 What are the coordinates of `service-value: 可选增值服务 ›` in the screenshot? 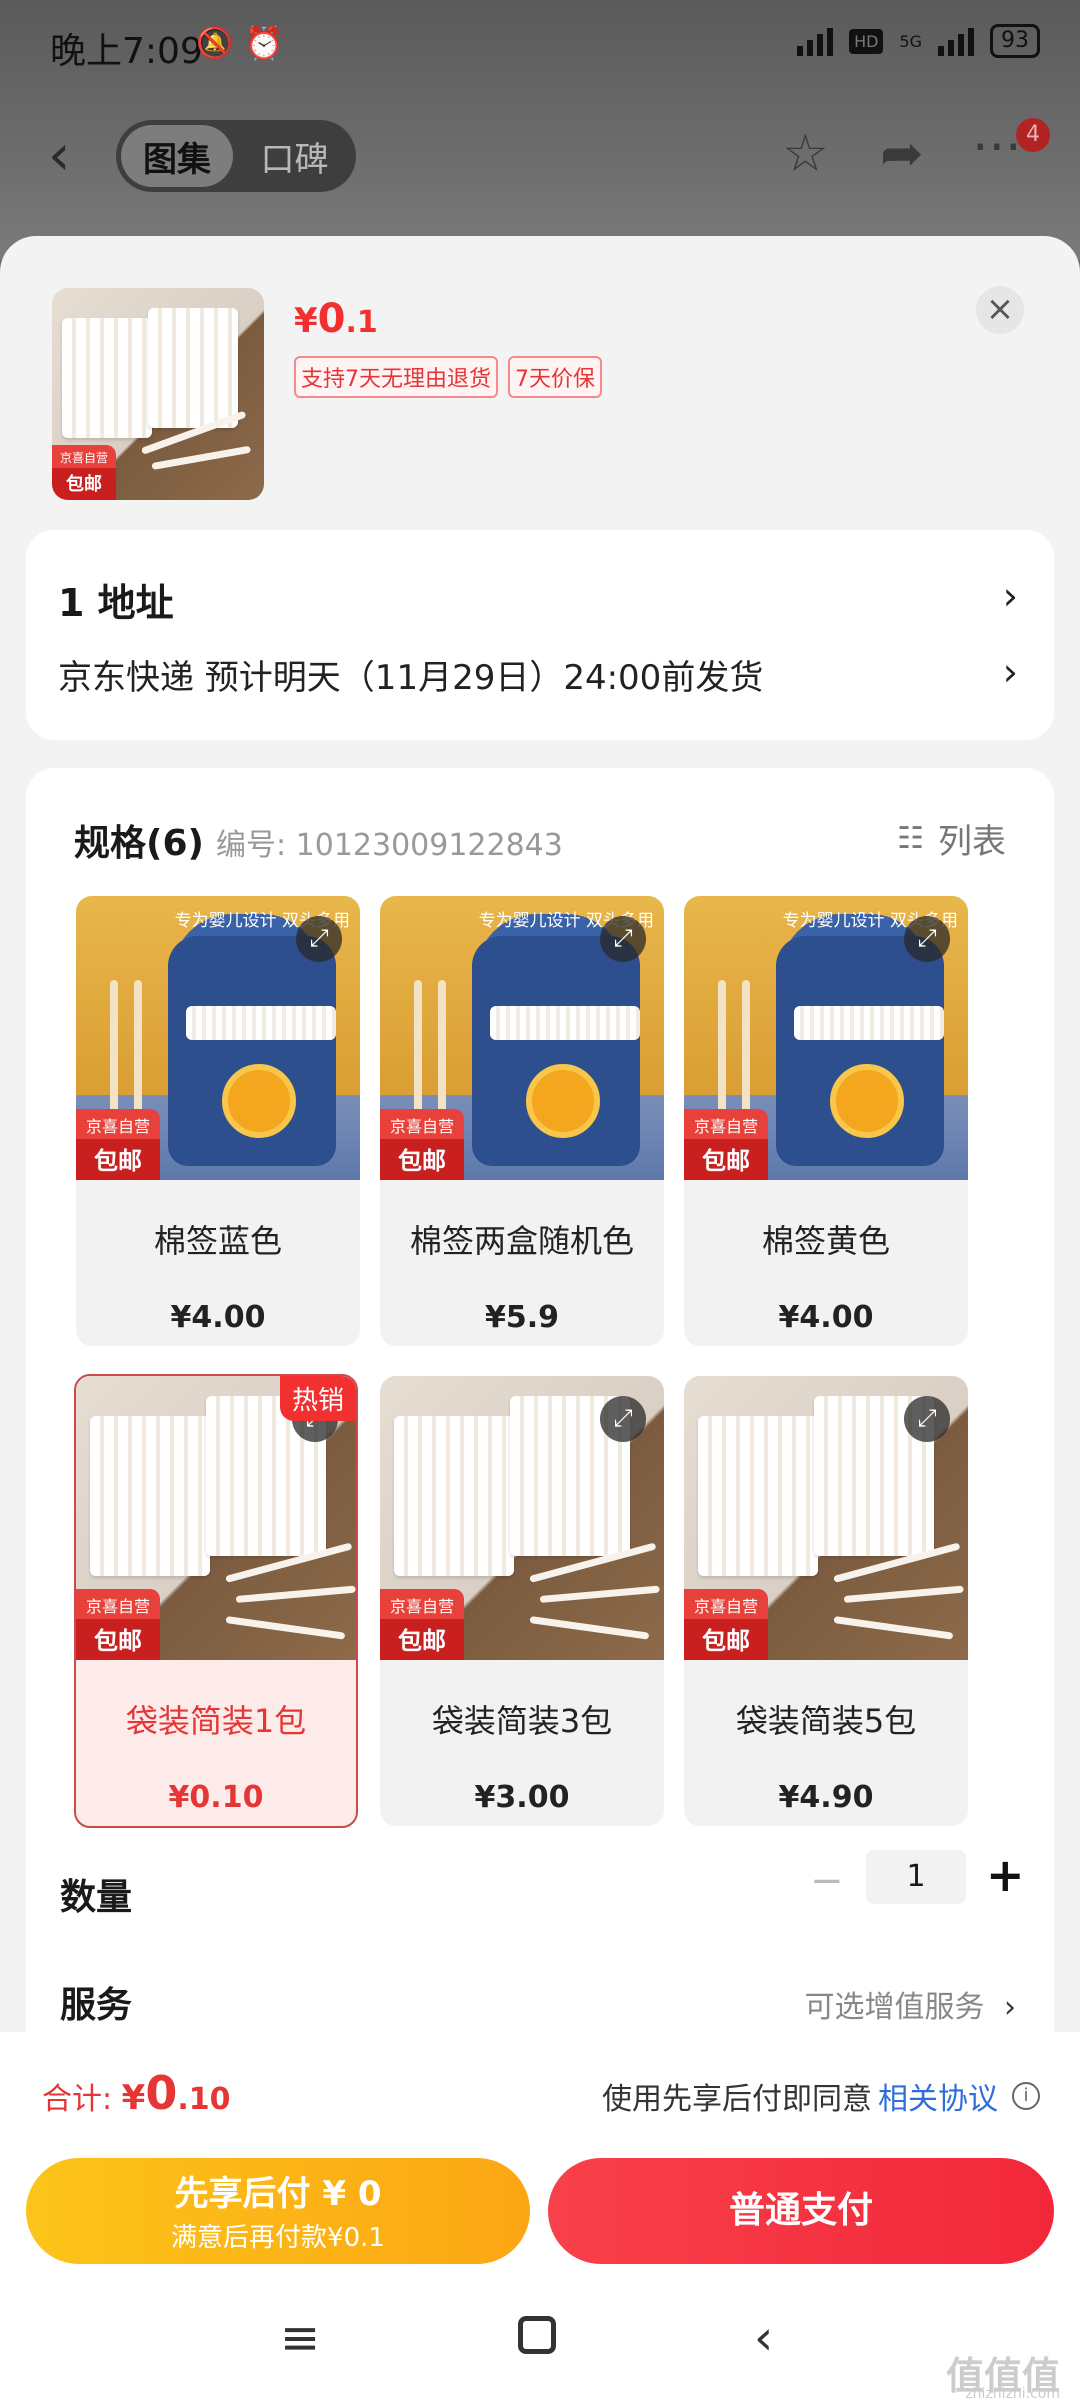 It's located at (910, 2004).